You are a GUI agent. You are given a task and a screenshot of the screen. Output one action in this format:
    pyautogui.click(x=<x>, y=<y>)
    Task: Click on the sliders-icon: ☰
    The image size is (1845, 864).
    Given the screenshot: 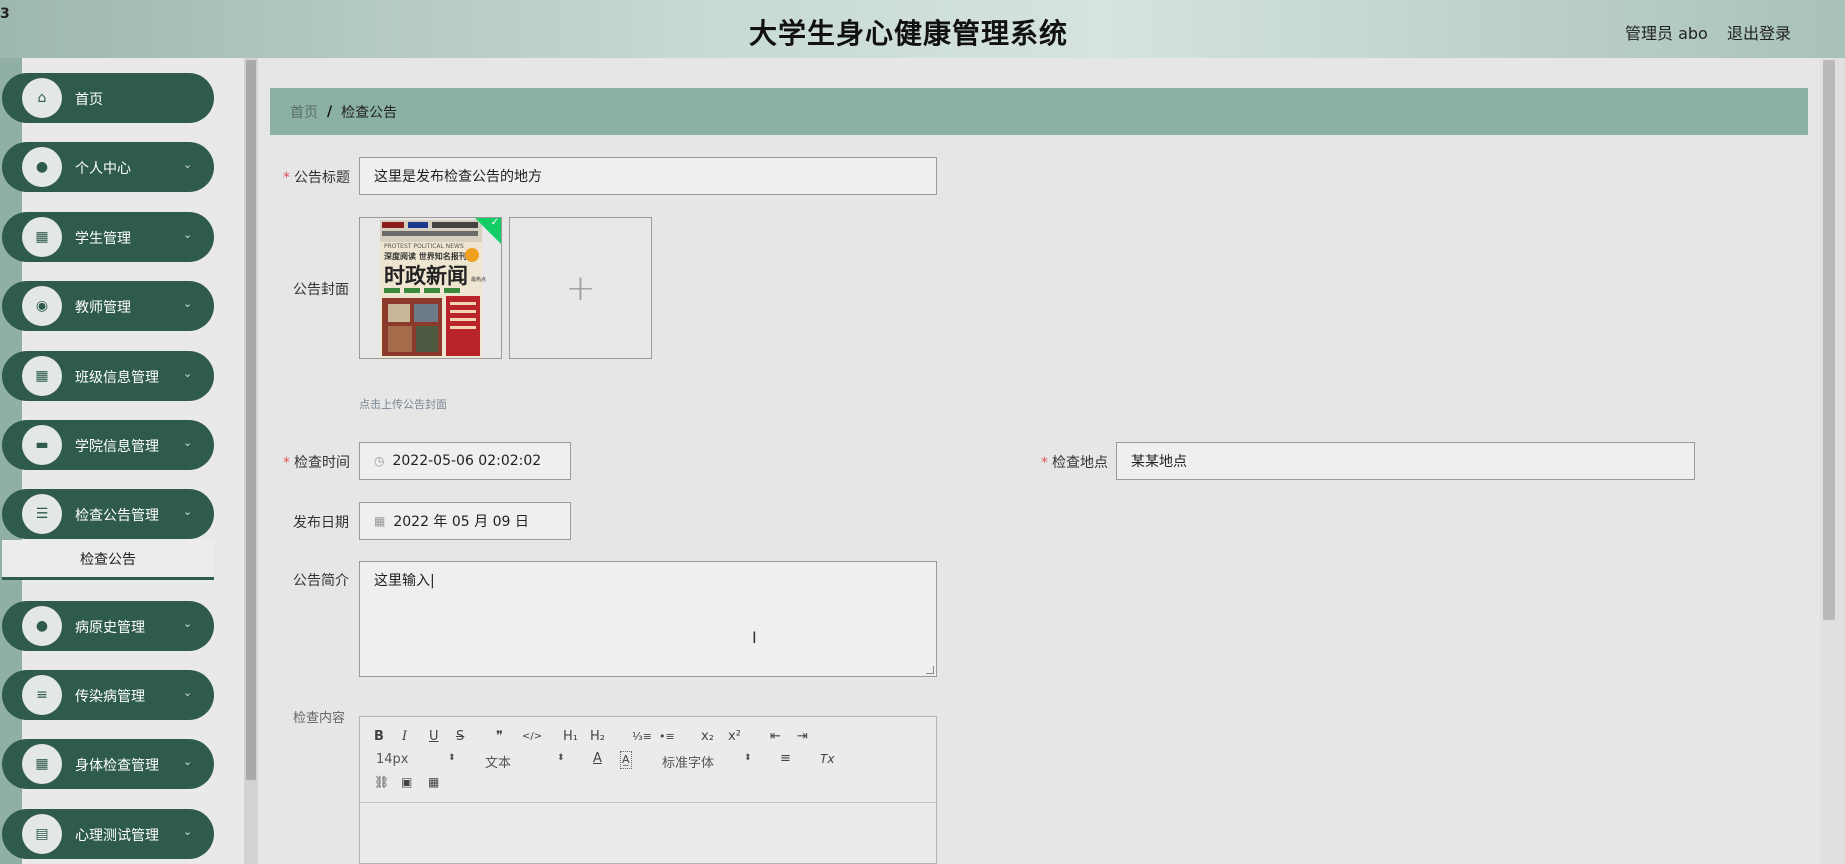 What is the action you would take?
    pyautogui.click(x=42, y=514)
    